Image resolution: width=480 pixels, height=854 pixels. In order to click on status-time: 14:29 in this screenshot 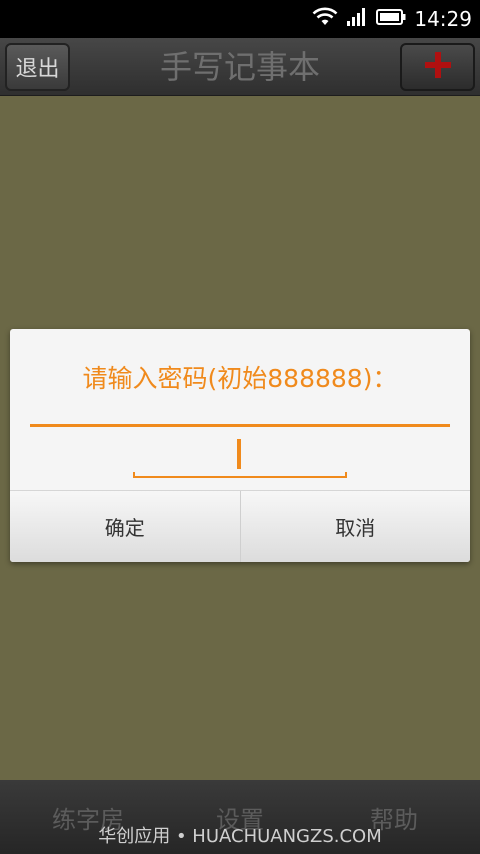, I will do `click(443, 19)`.